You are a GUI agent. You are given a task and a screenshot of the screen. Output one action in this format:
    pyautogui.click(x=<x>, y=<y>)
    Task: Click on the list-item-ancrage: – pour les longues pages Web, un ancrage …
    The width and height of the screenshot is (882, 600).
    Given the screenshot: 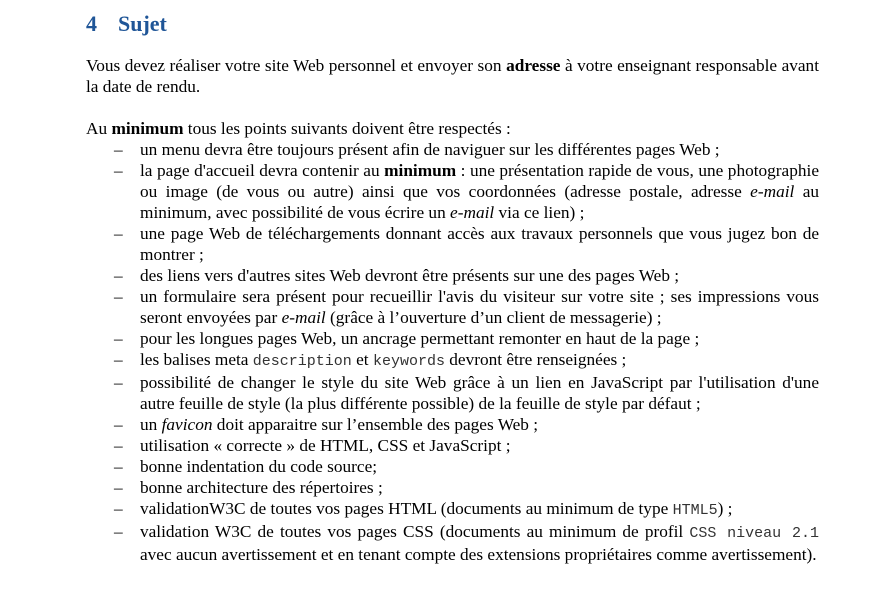 What is the action you would take?
    pyautogui.click(x=452, y=338)
    